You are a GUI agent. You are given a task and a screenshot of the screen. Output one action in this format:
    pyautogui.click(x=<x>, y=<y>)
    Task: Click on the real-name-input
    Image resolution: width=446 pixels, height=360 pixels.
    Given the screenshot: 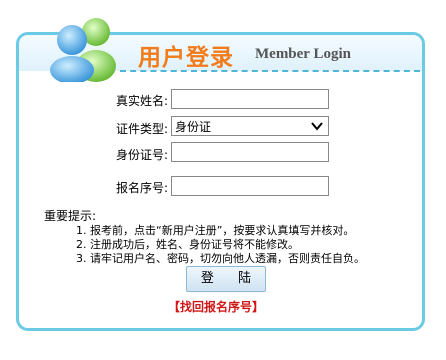 What is the action you would take?
    pyautogui.click(x=250, y=99)
    